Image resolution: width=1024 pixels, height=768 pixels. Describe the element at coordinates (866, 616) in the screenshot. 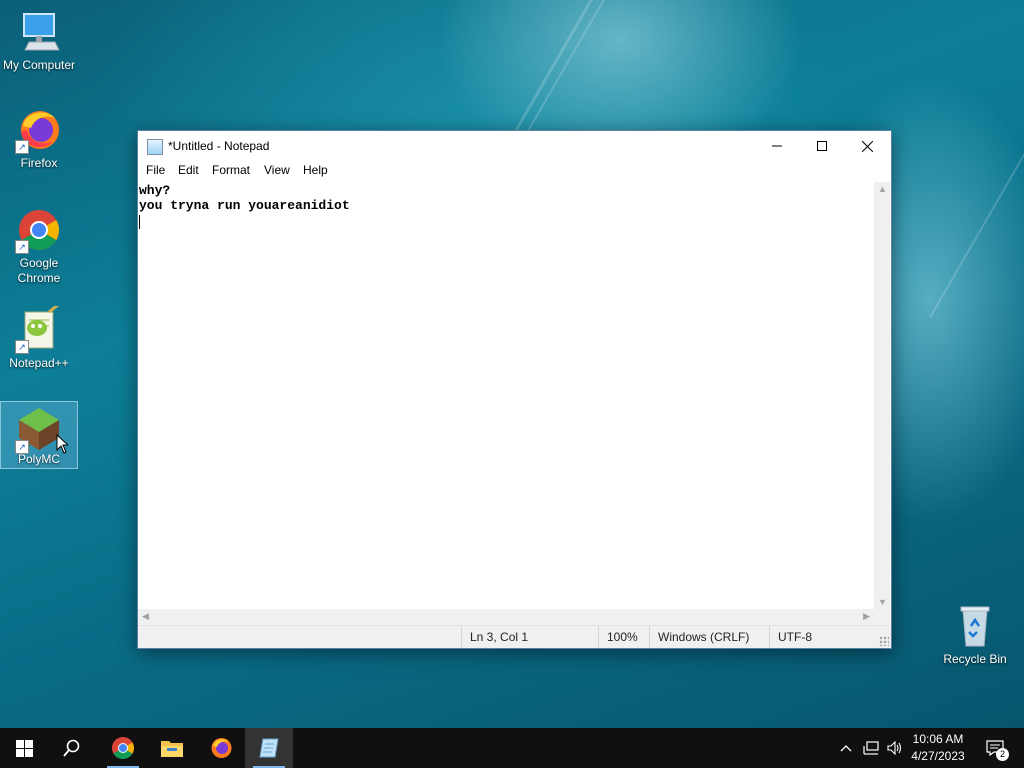

I see `scroll-right-icon: ▶` at that location.